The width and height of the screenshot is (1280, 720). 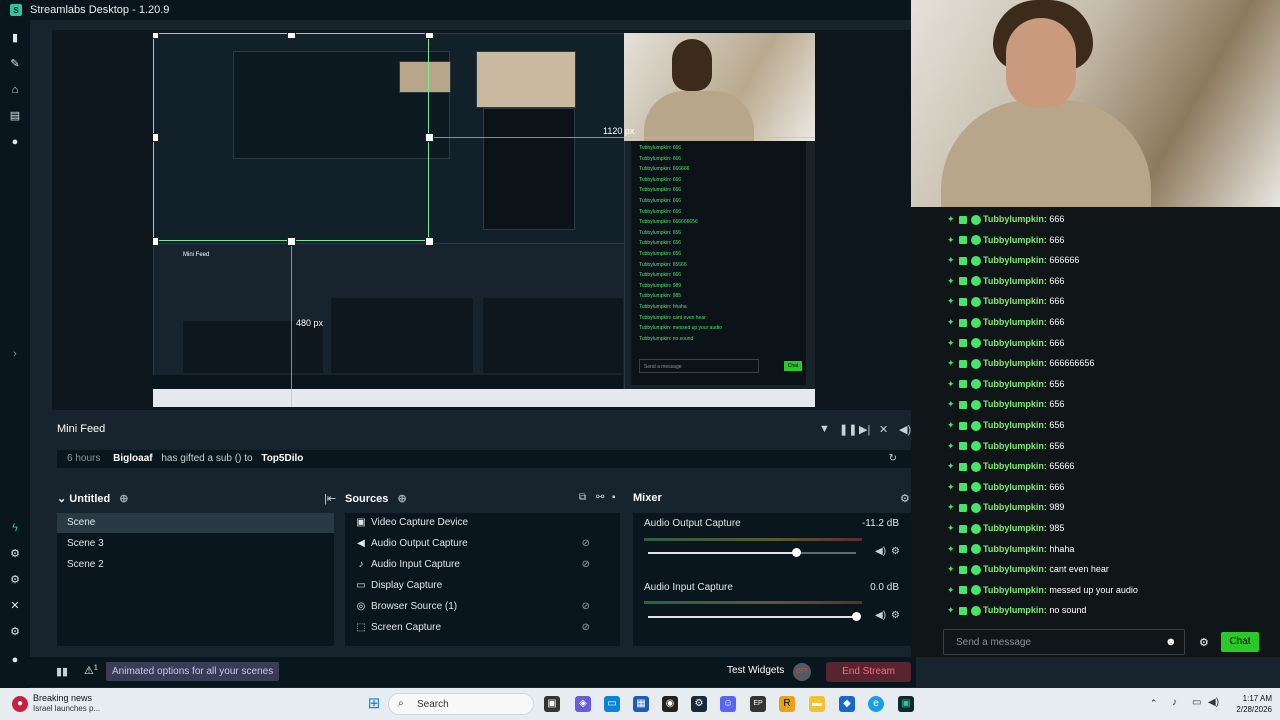 I want to click on ai-highlighter-icon: ϟ, so click(x=15, y=528).